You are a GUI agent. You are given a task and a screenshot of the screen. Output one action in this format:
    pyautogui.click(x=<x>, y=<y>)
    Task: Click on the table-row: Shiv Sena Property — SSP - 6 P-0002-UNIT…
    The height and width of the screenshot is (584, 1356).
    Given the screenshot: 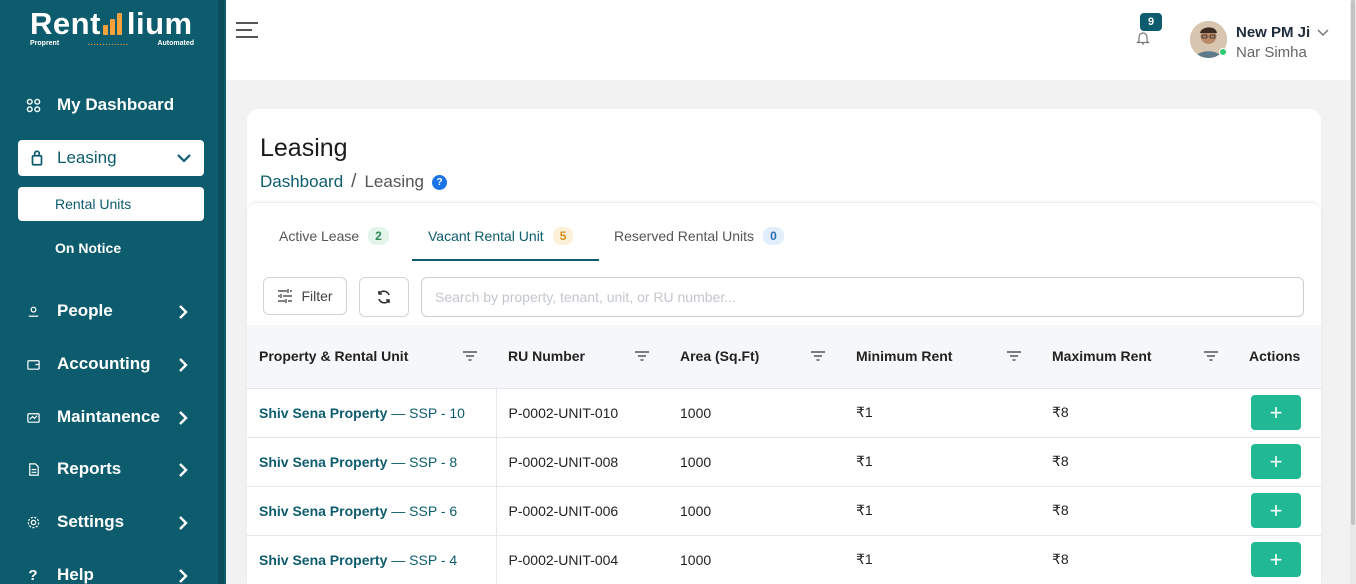 What is the action you would take?
    pyautogui.click(x=784, y=510)
    